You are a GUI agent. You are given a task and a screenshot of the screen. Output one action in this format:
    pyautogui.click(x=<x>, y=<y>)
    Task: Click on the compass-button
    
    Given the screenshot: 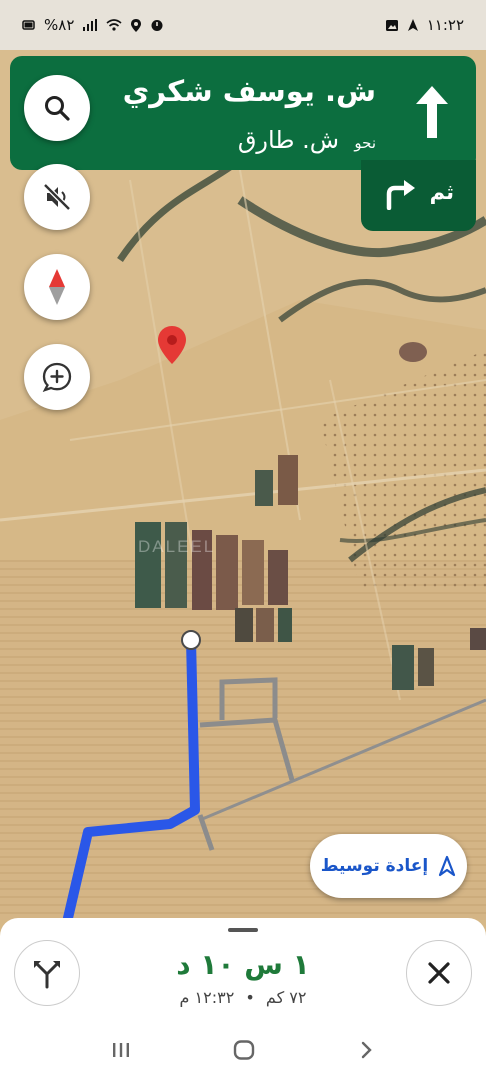 What is the action you would take?
    pyautogui.click(x=57, y=287)
    